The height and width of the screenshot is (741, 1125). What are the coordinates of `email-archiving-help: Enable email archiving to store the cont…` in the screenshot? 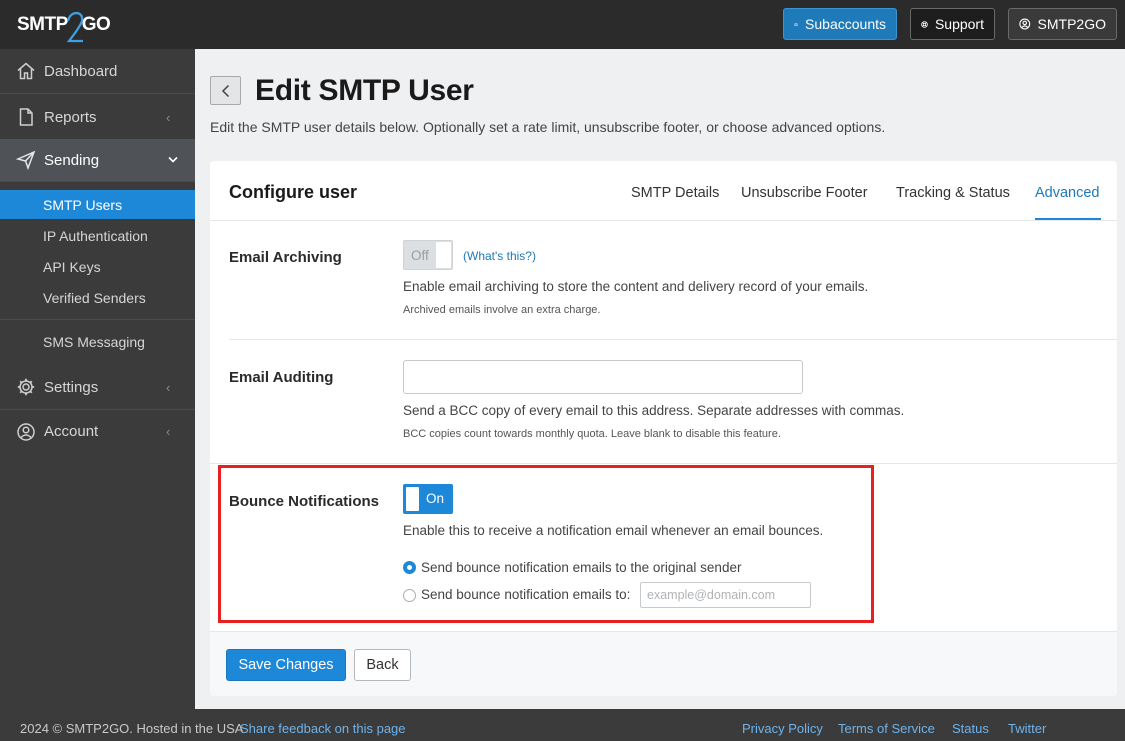 It's located at (636, 286).